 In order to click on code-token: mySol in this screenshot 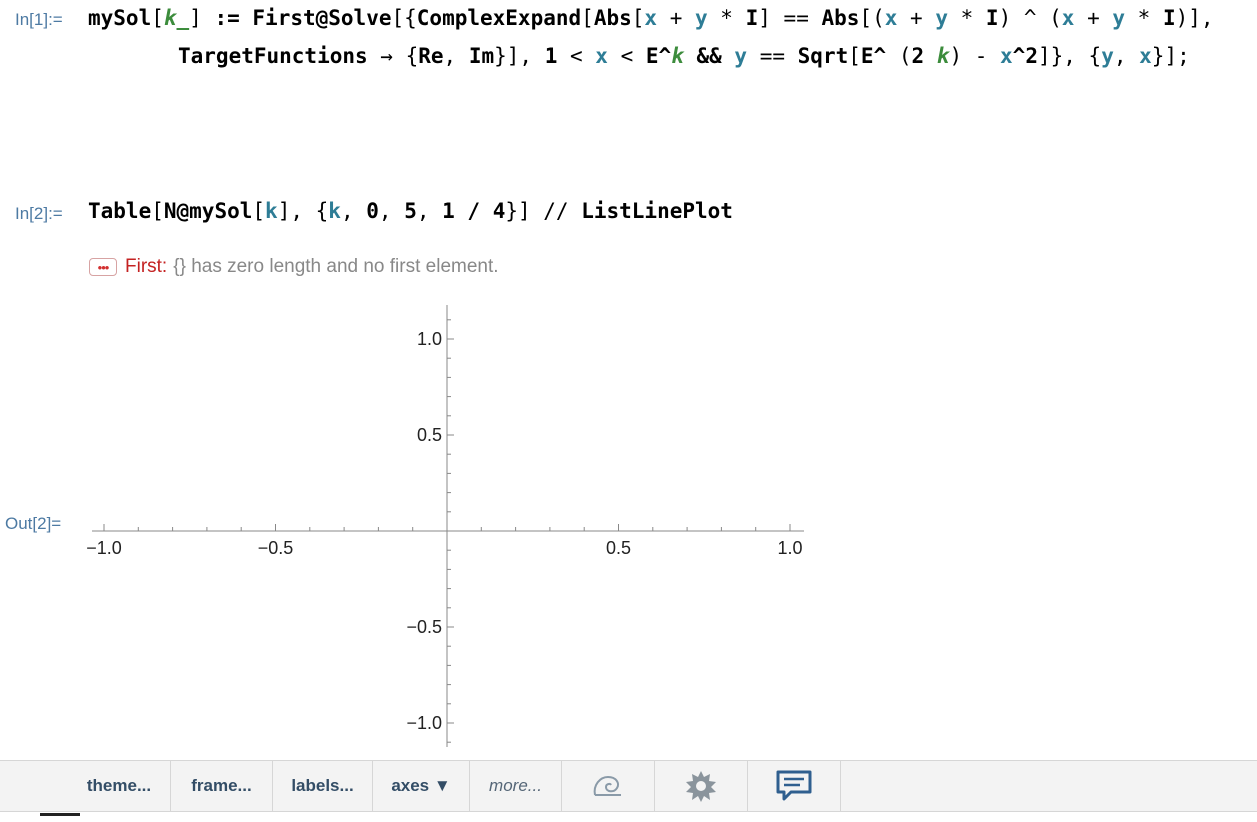, I will do `click(120, 18)`.